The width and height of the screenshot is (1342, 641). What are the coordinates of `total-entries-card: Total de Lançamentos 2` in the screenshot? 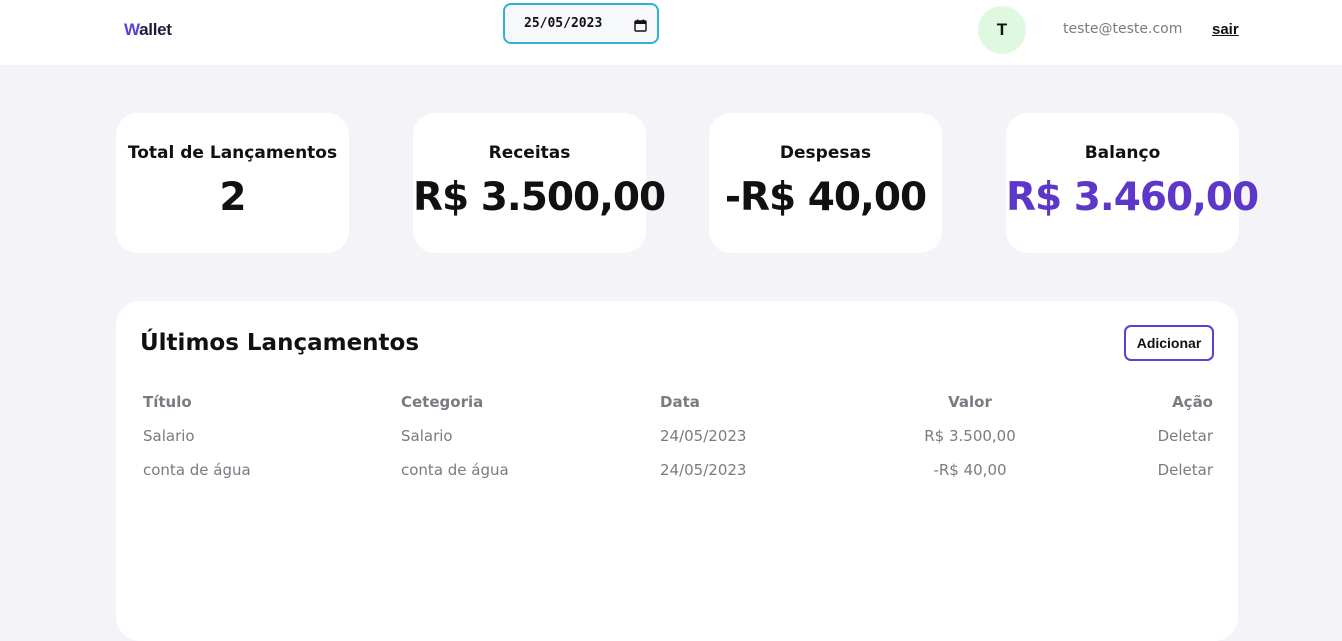 It's located at (232, 183).